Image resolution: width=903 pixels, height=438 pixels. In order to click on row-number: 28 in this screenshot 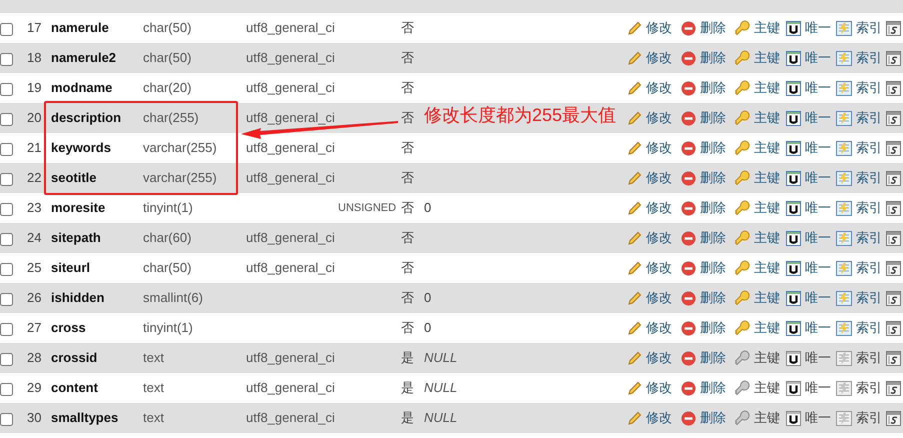, I will do `click(34, 358)`.